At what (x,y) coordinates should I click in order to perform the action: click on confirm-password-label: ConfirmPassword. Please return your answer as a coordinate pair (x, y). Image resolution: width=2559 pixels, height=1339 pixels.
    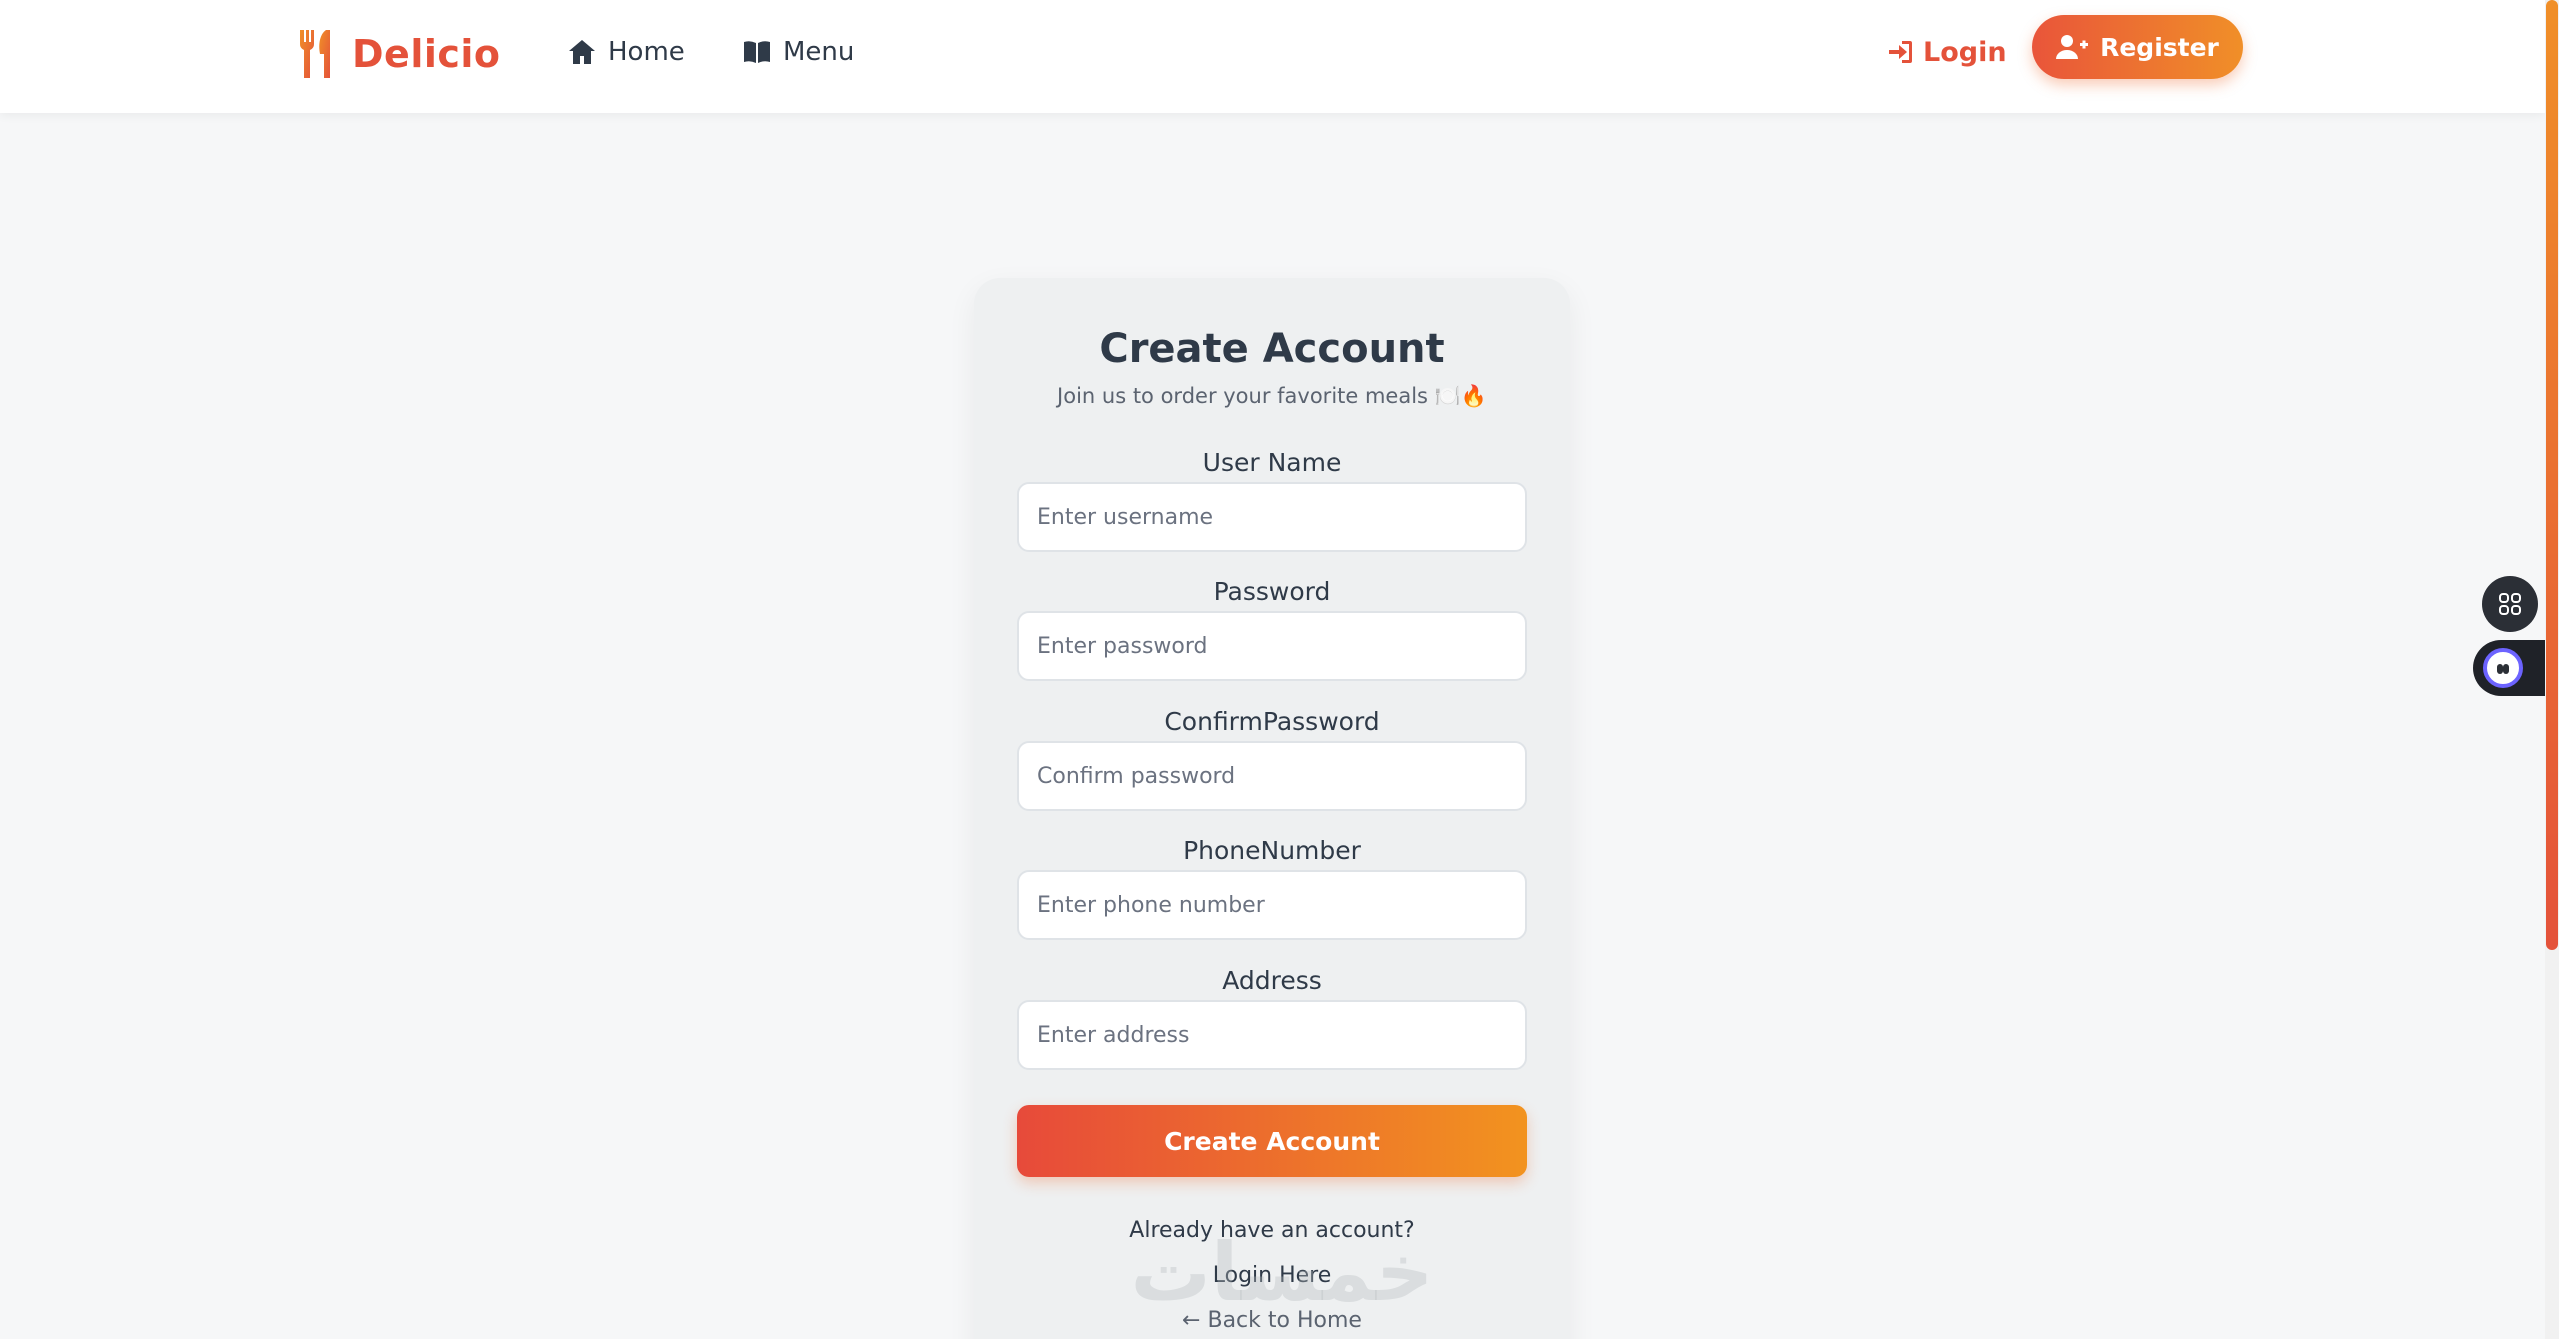
    Looking at the image, I should click on (1272, 721).